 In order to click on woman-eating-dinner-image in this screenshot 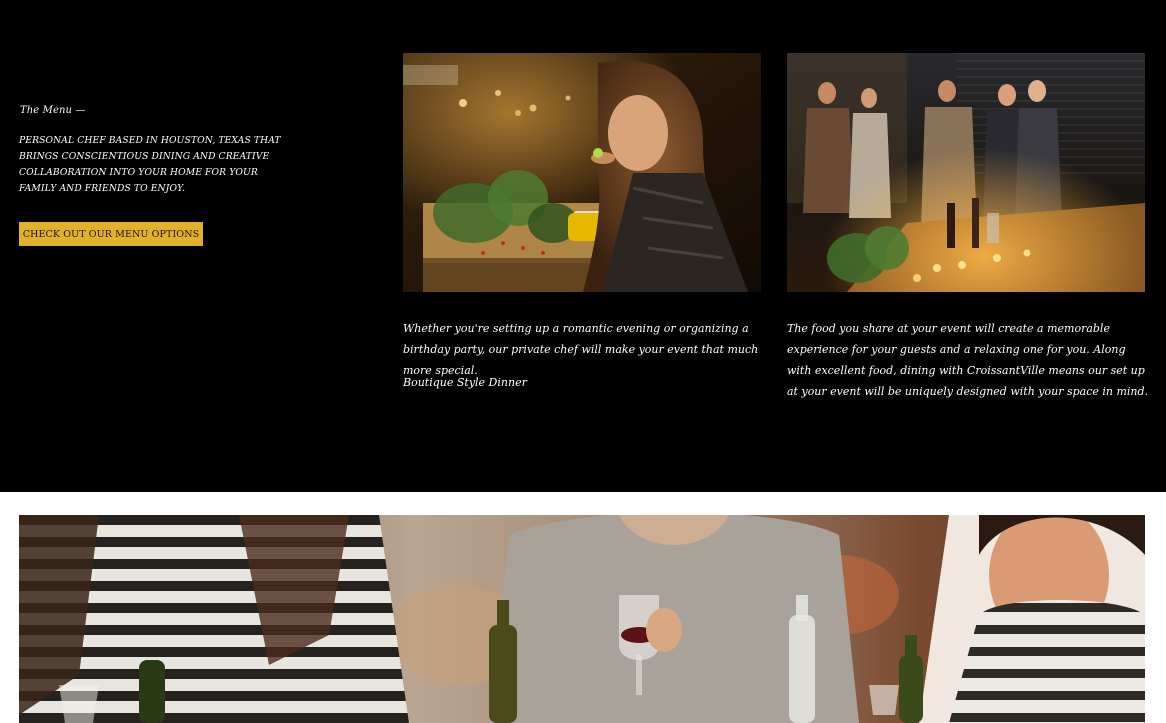, I will do `click(582, 172)`.